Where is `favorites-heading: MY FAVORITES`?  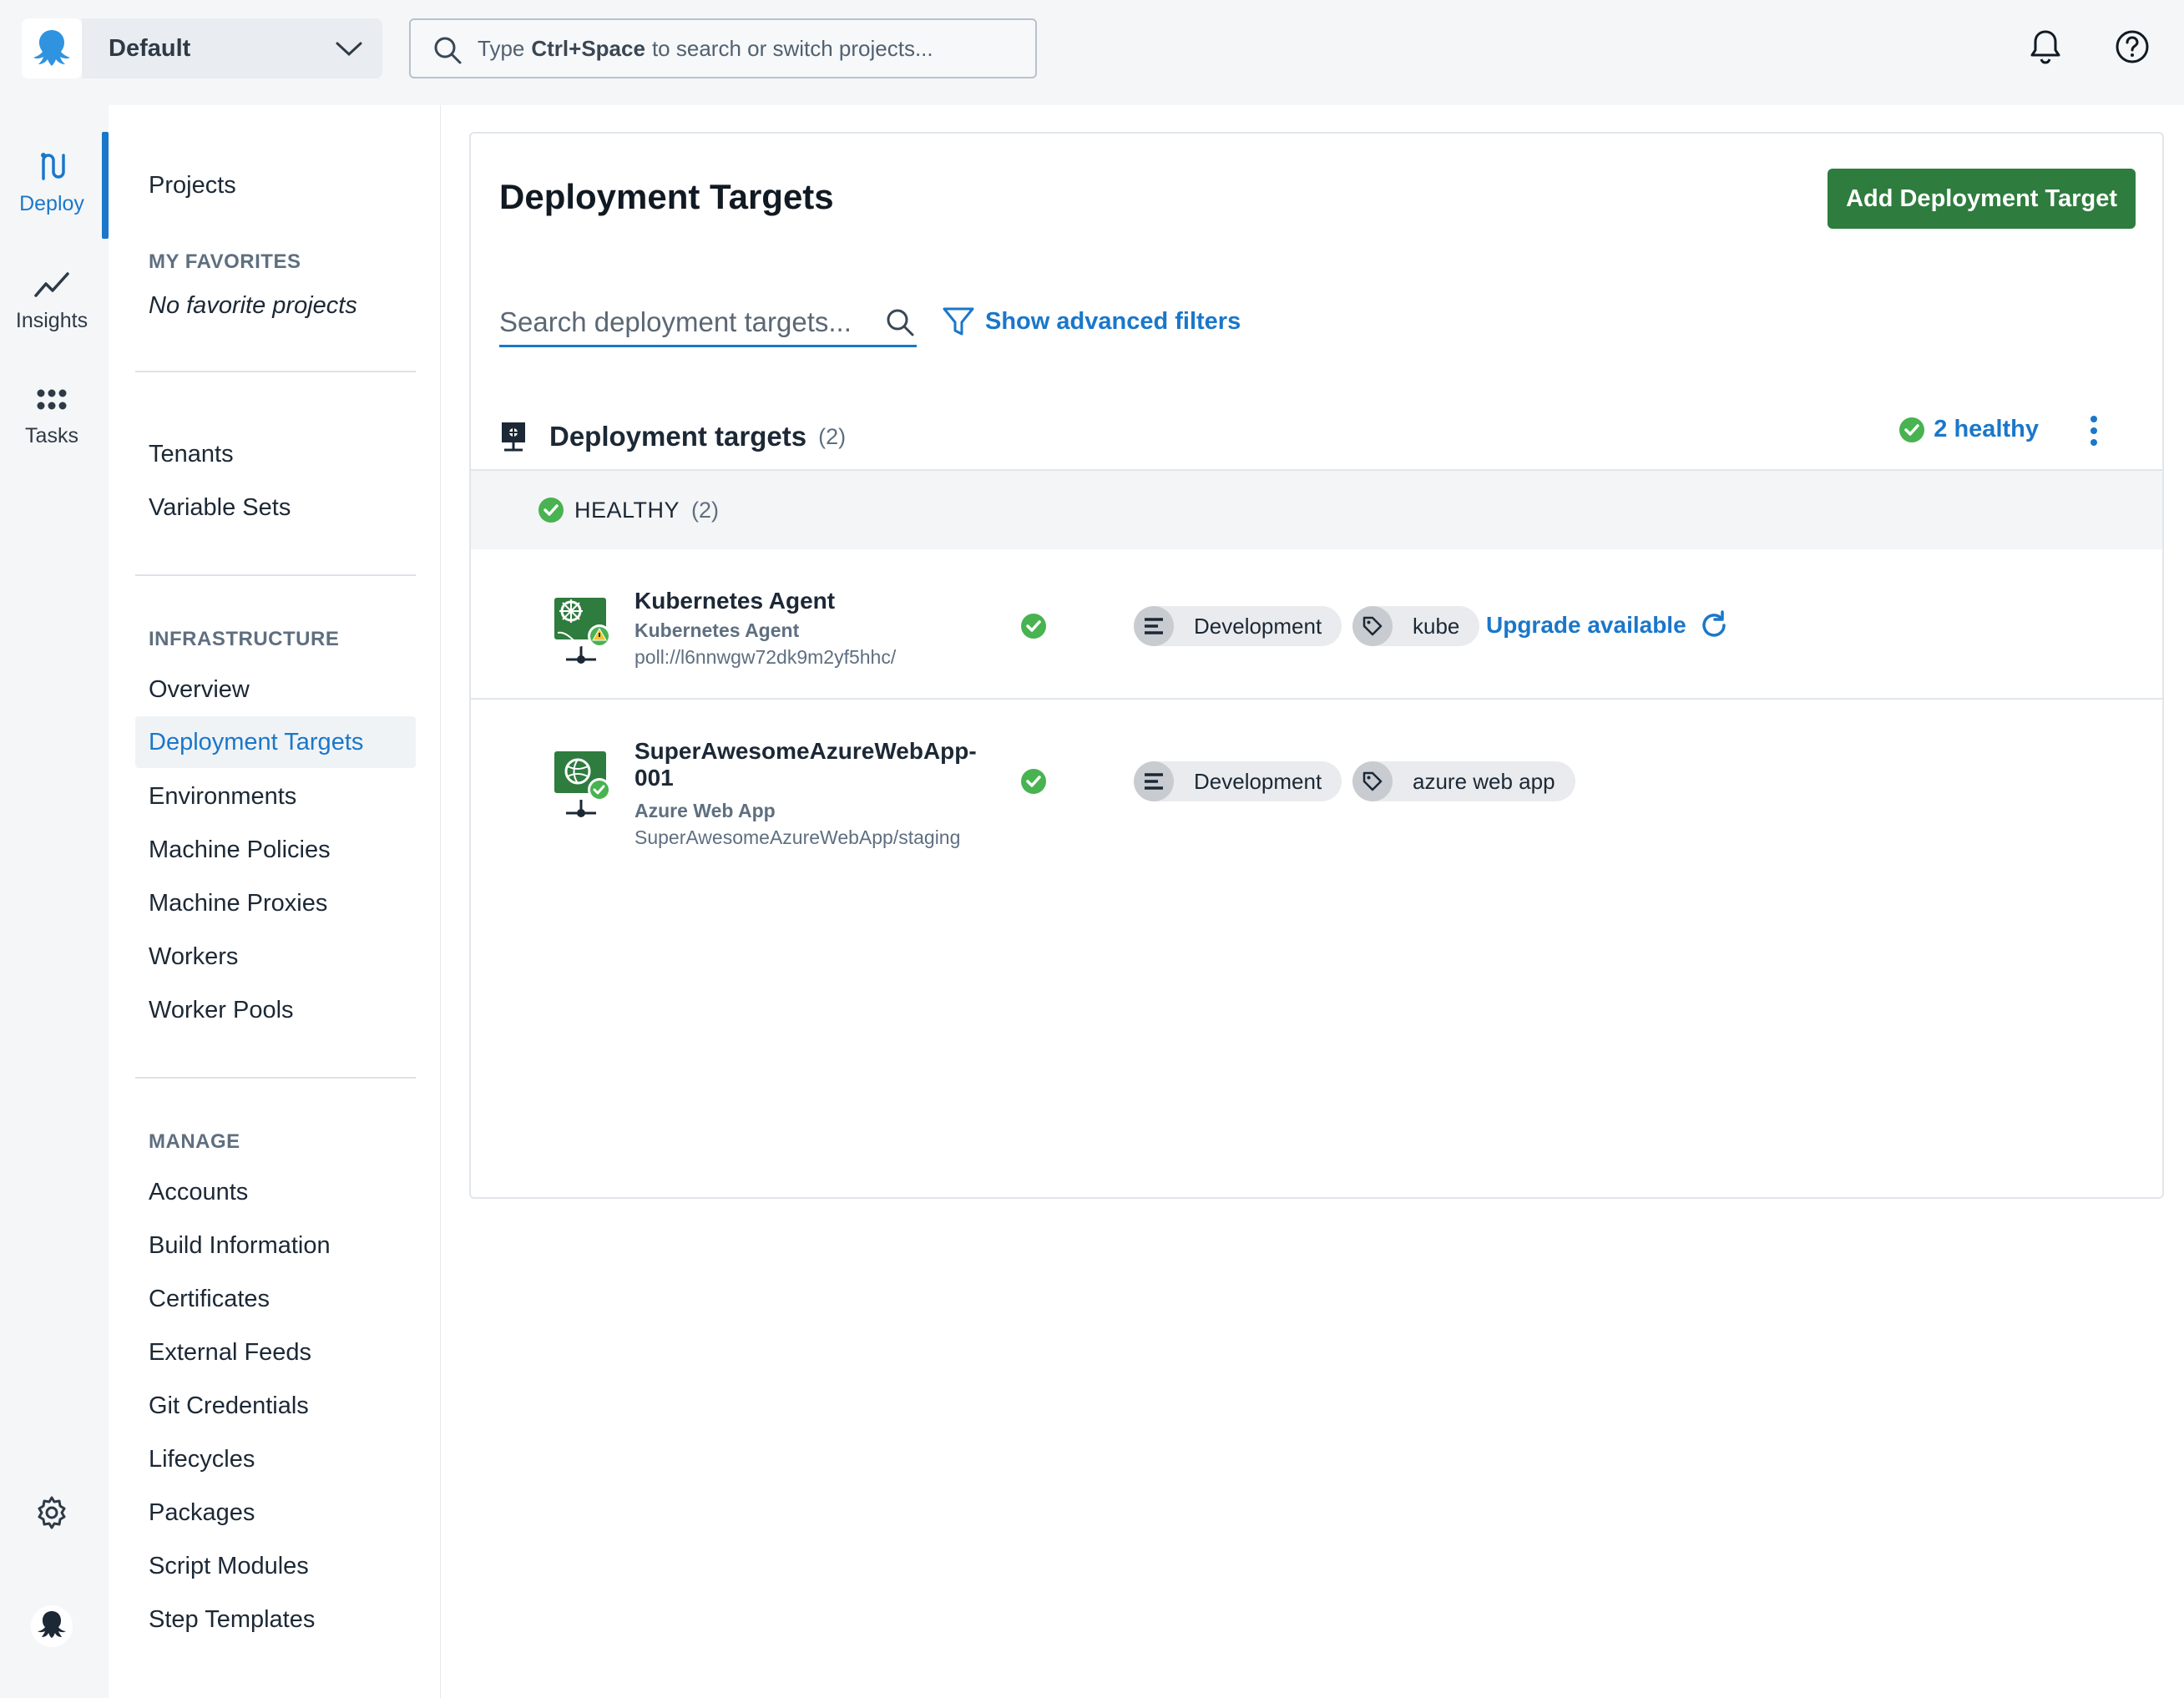 favorites-heading: MY FAVORITES is located at coordinates (225, 261).